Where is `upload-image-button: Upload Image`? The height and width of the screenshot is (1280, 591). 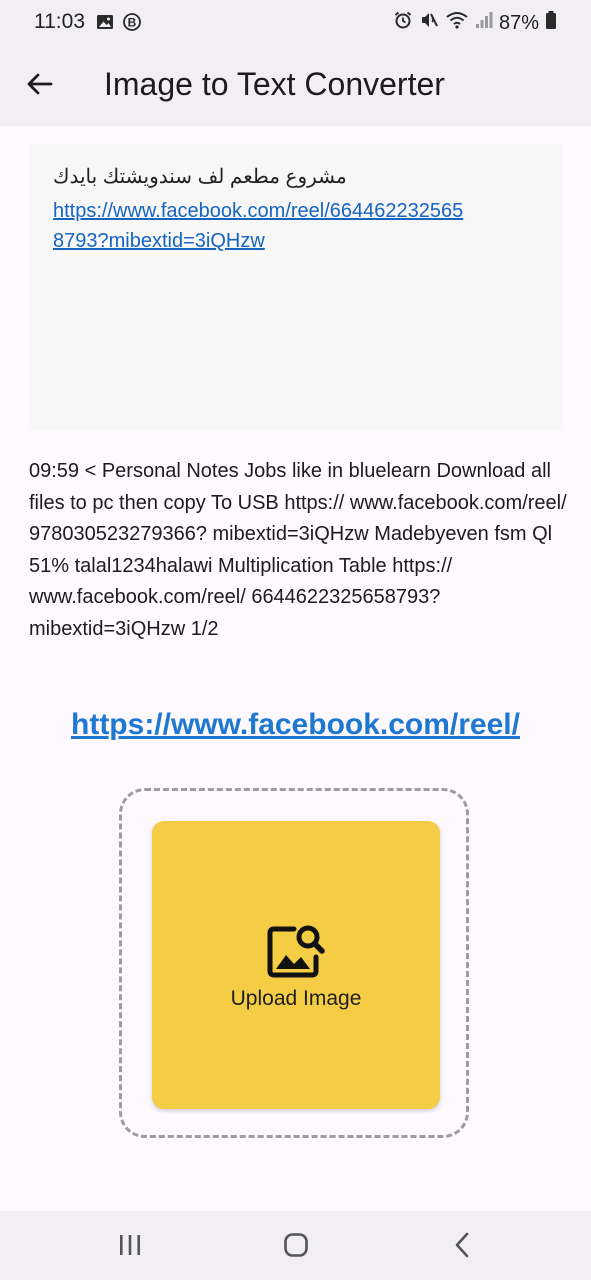 upload-image-button: Upload Image is located at coordinates (296, 965).